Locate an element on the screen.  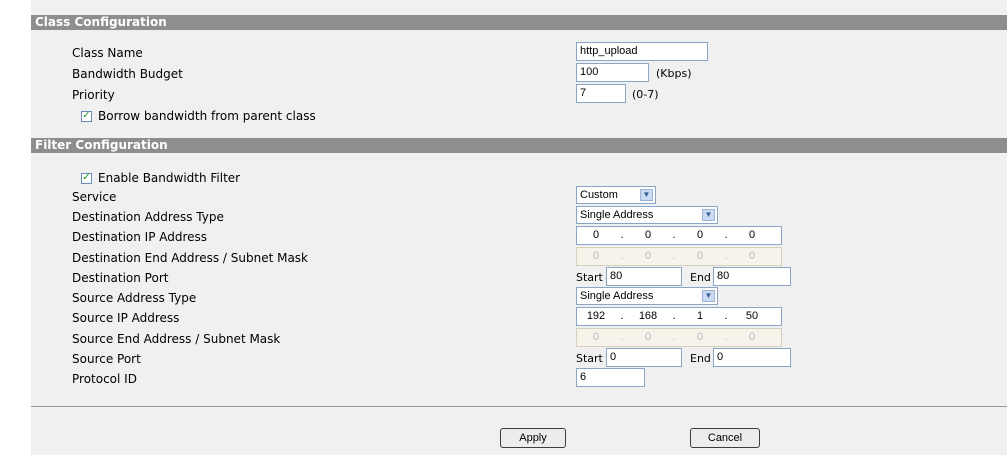
dest-address-type-value: Single Address is located at coordinates (617, 215).